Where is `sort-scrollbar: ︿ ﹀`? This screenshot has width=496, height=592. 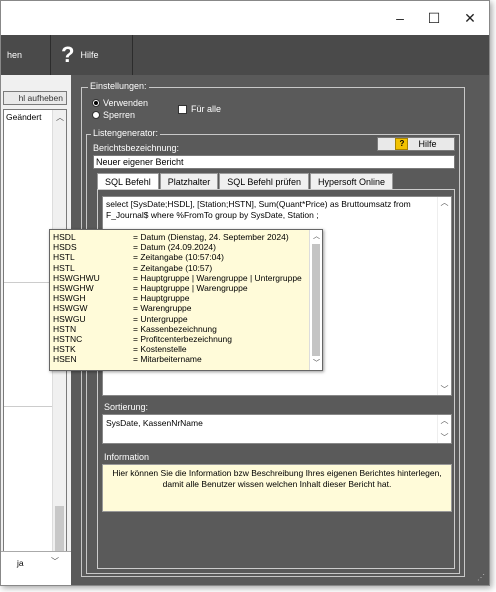 sort-scrollbar: ︿ ﹀ is located at coordinates (444, 429).